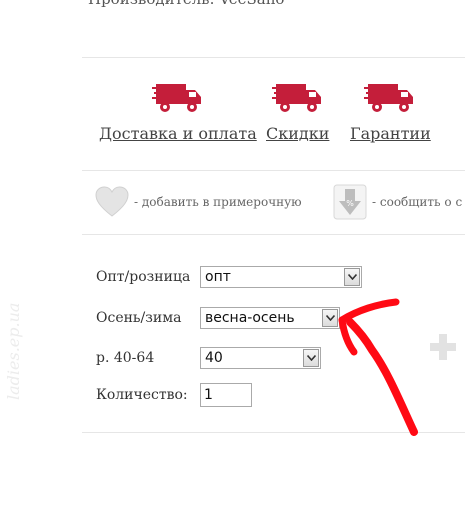  Describe the element at coordinates (13, 351) in the screenshot. I see `watermark: ladies.ep.ua` at that location.